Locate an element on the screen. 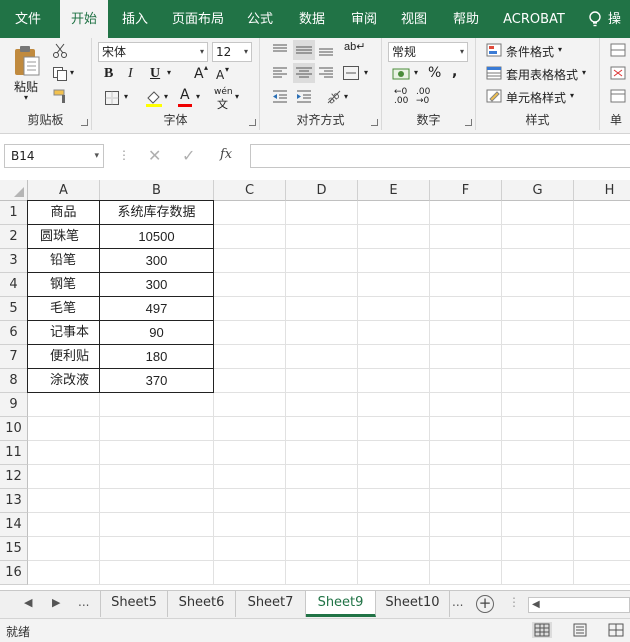  cell-e13 is located at coordinates (394, 501).